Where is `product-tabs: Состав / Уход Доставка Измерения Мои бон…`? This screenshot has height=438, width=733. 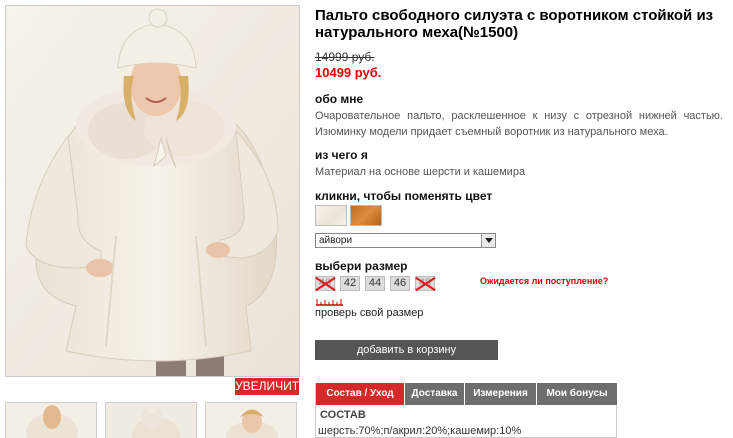 product-tabs: Состав / Уход Доставка Измерения Мои бон… is located at coordinates (466, 410).